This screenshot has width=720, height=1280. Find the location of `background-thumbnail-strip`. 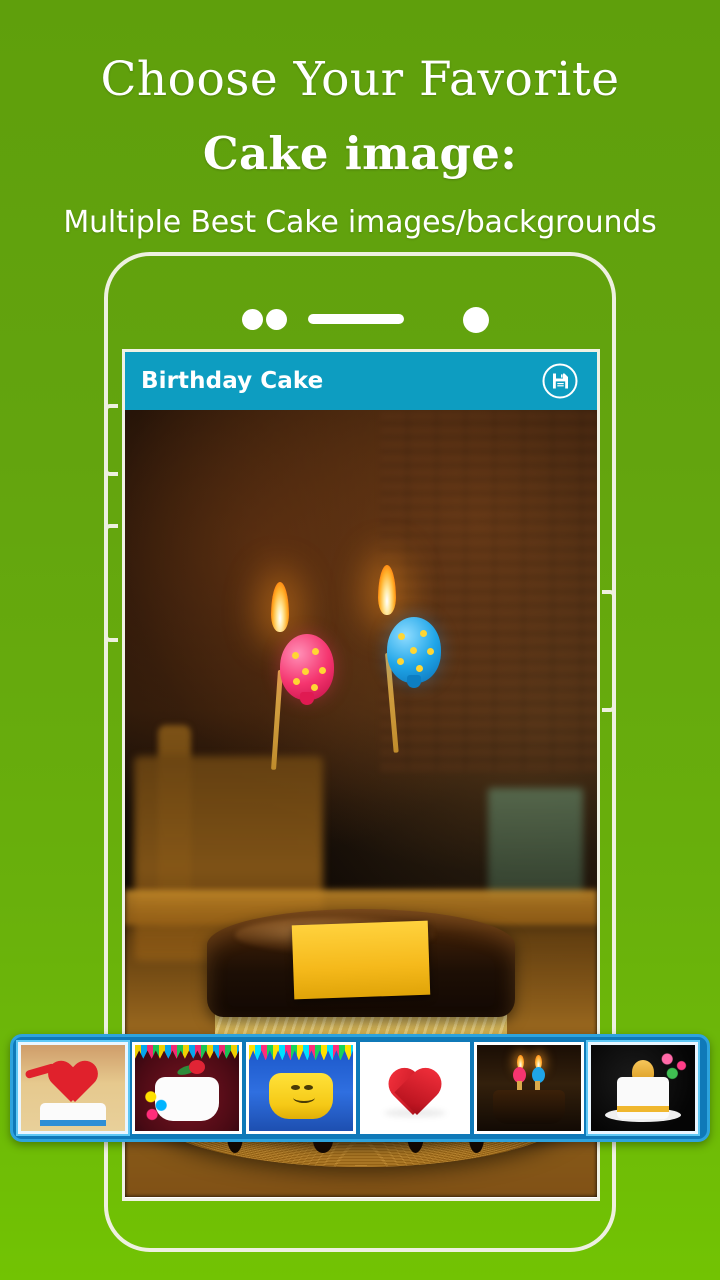

background-thumbnail-strip is located at coordinates (360, 1088).